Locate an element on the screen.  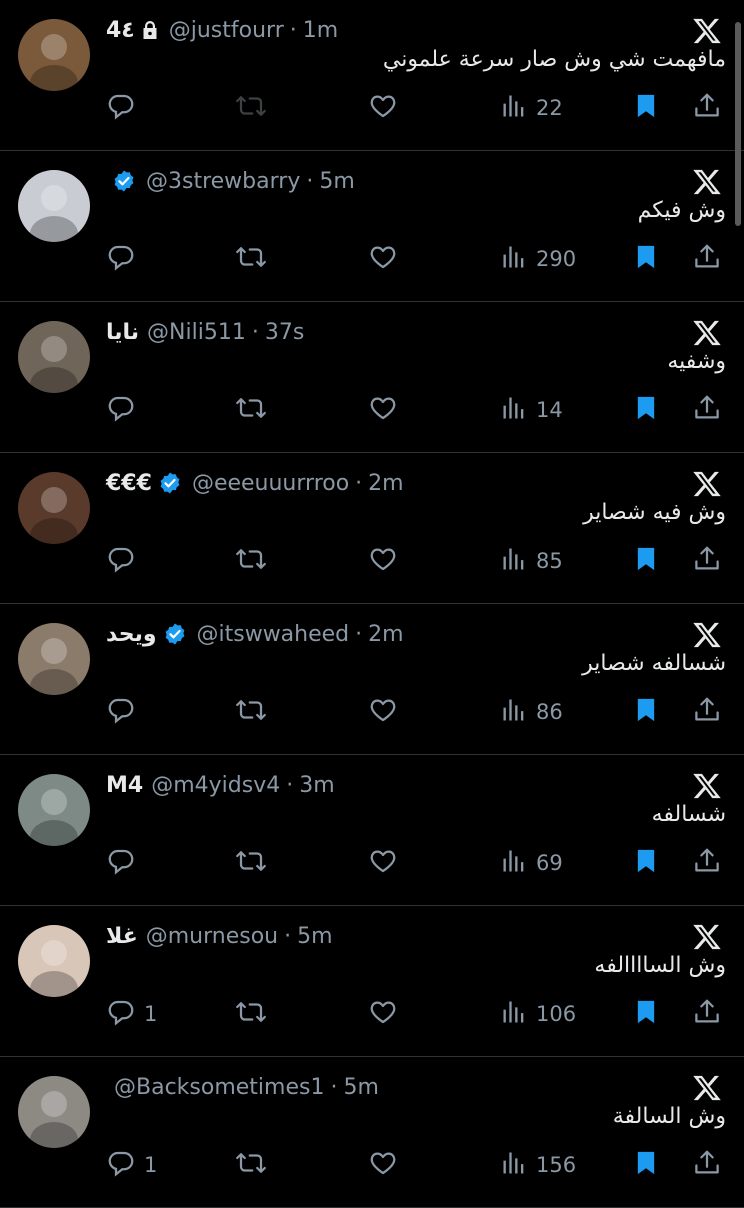
user-handle: @Nili511 is located at coordinates (196, 332).